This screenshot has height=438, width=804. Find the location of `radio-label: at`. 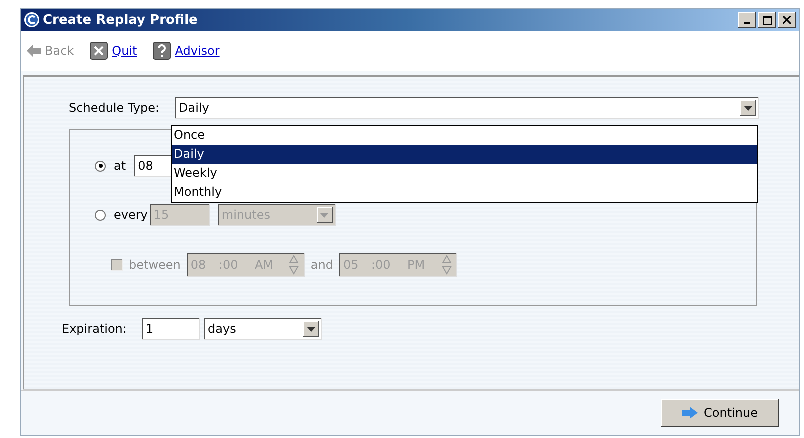

radio-label: at is located at coordinates (120, 166).